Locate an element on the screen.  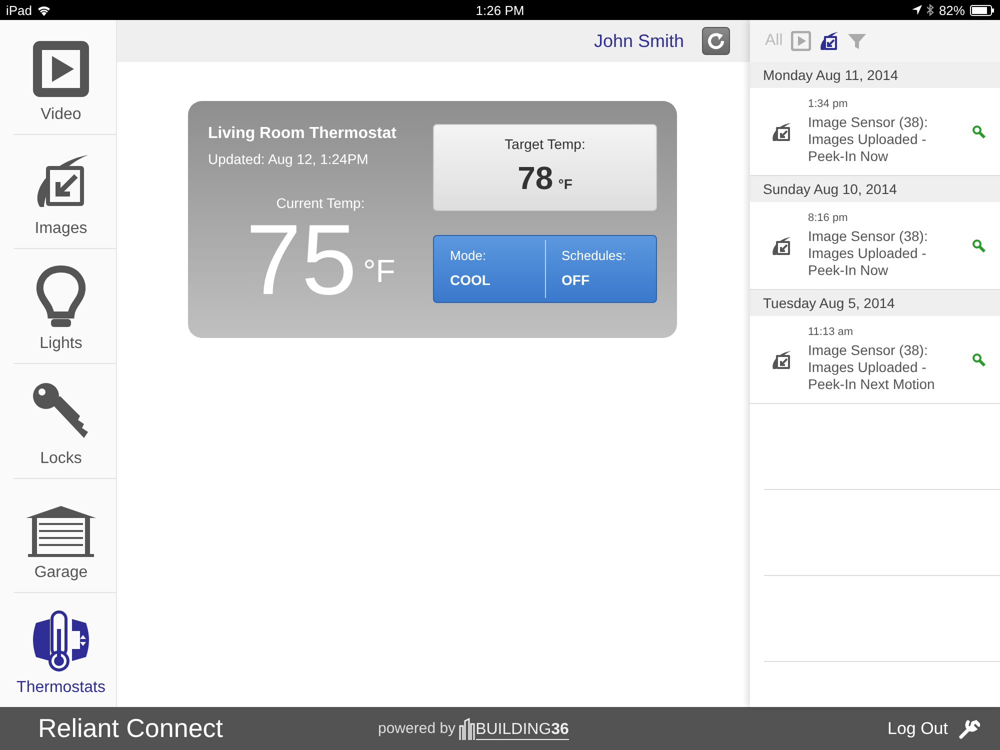
battery-icon is located at coordinates (982, 10).